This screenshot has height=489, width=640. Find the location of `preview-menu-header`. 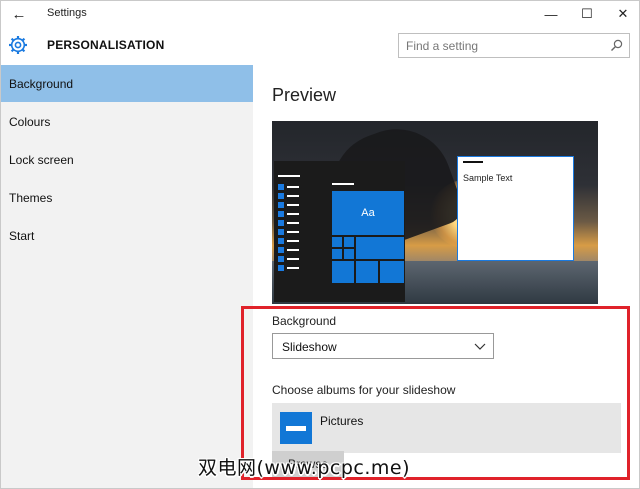

preview-menu-header is located at coordinates (289, 176).